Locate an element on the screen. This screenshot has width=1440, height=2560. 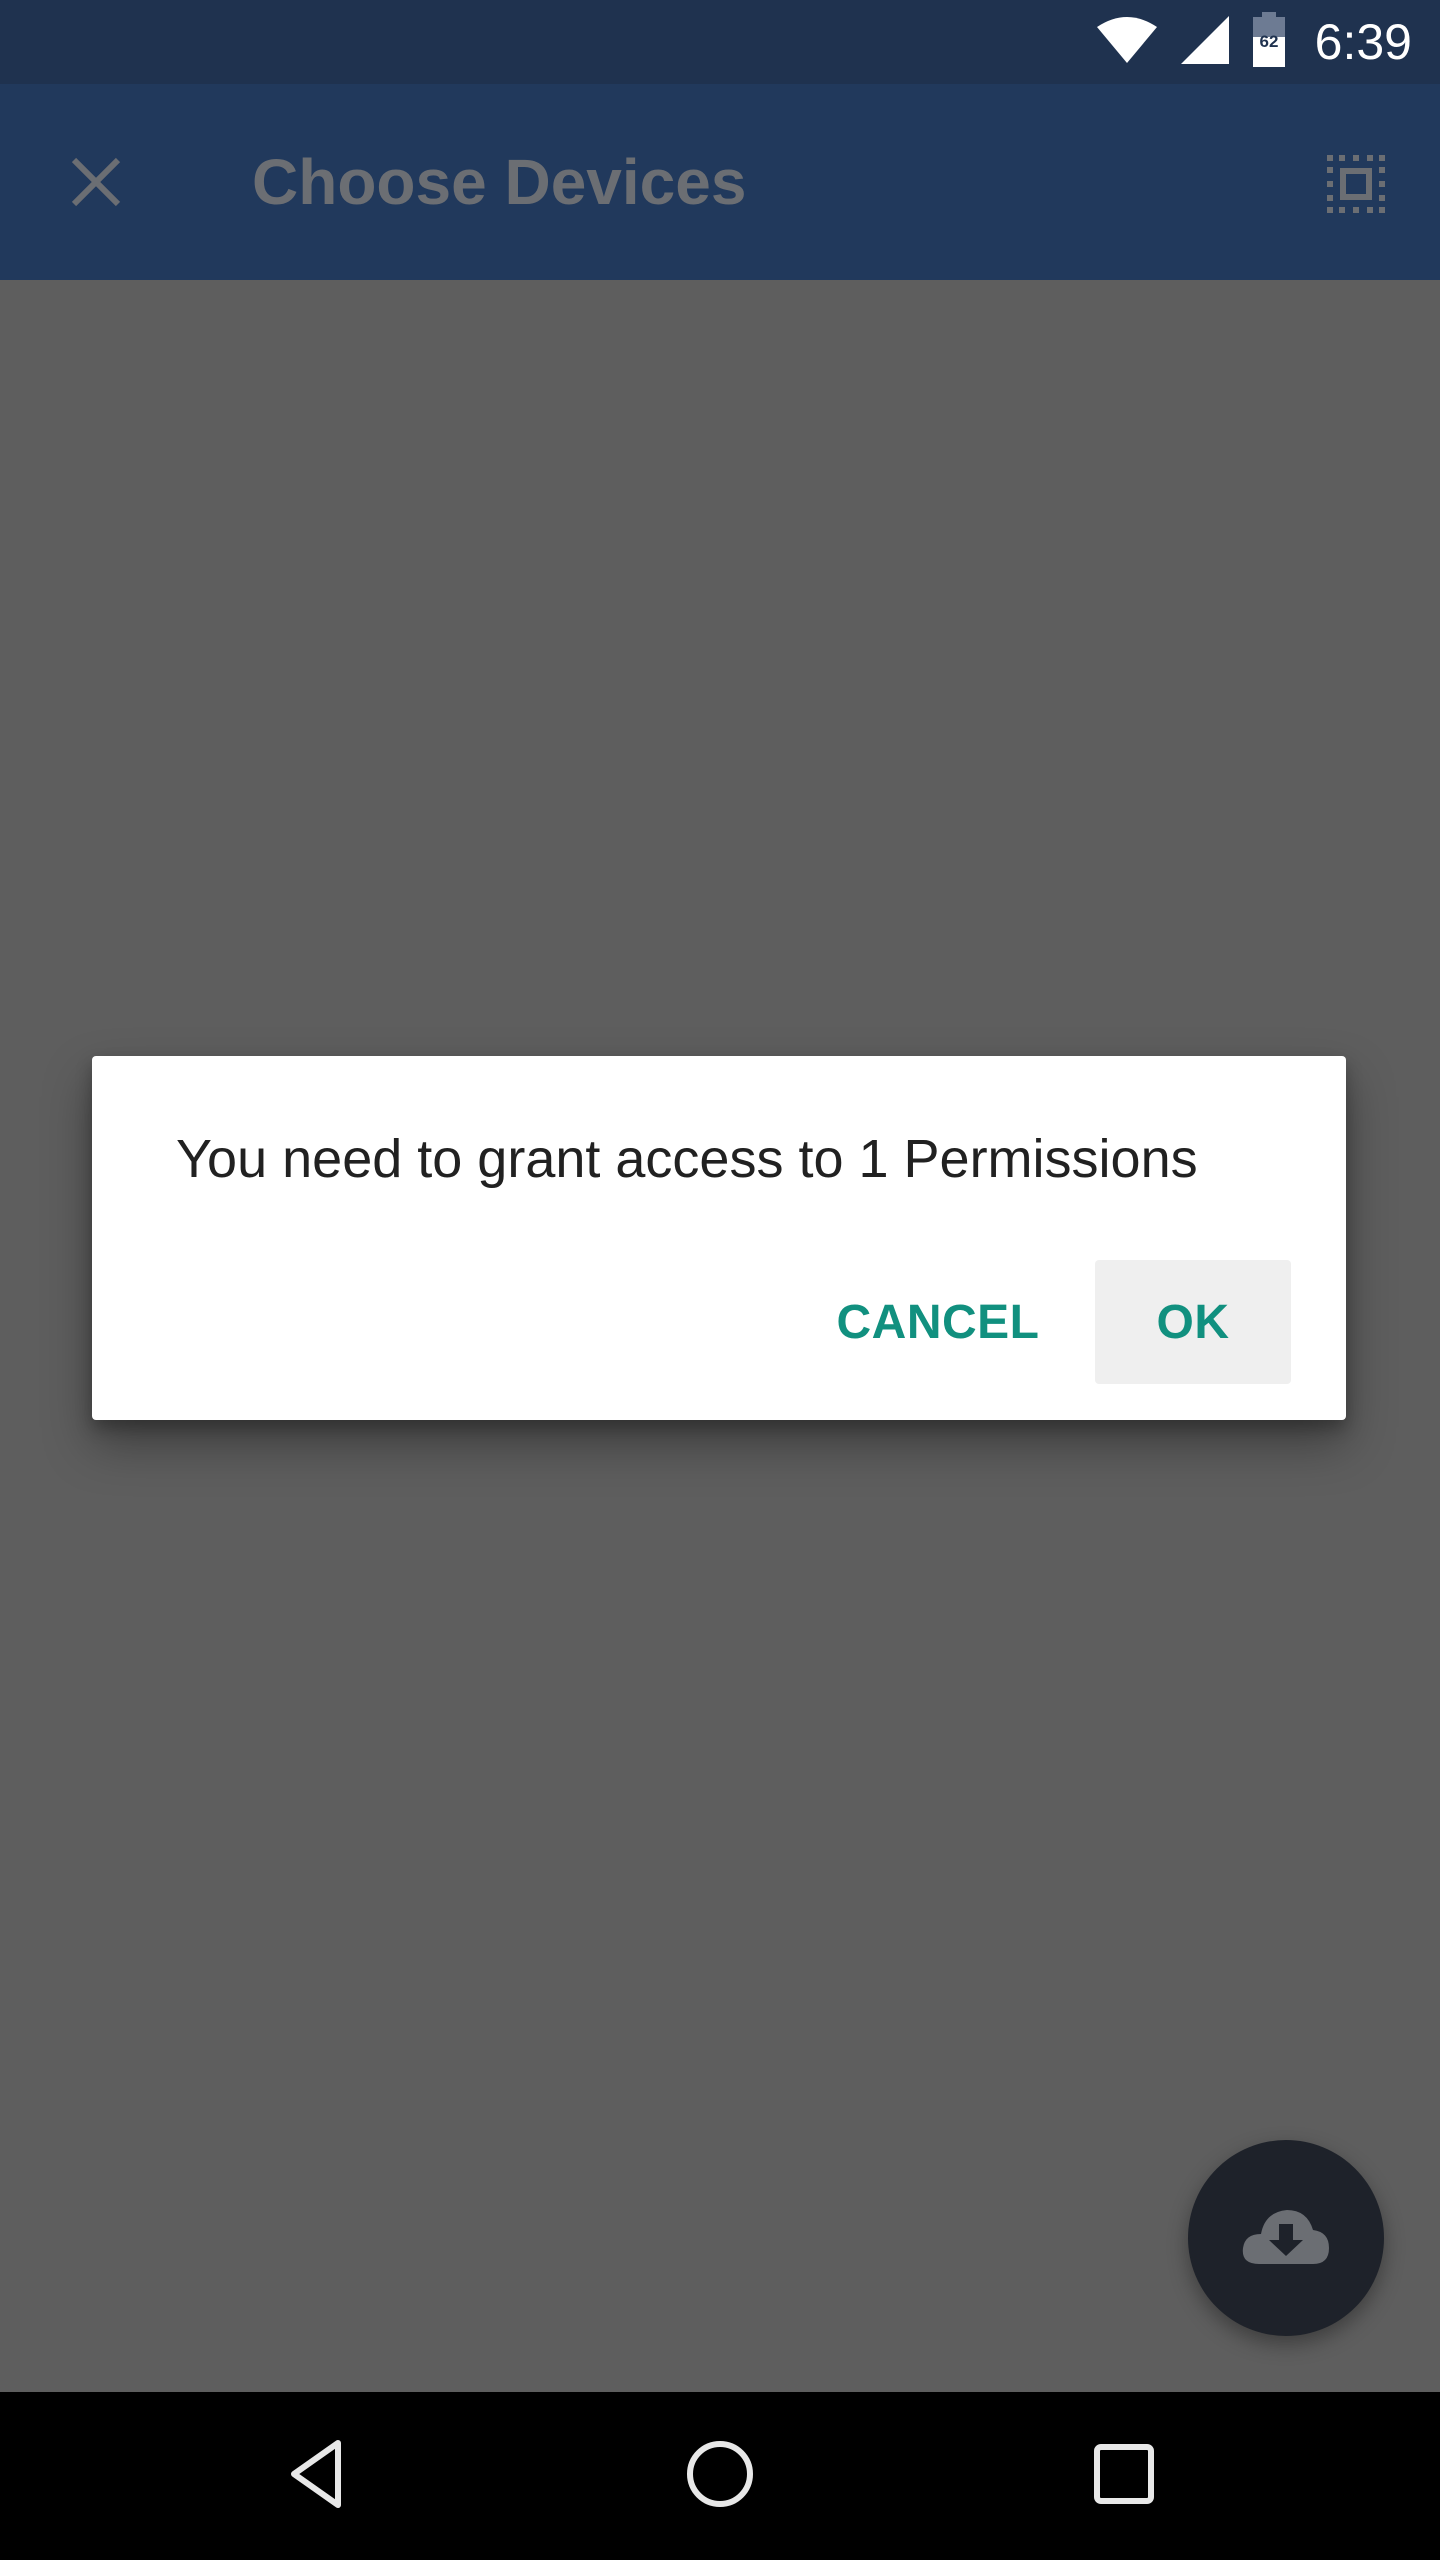
cloud-download-icon is located at coordinates (1286, 2238).